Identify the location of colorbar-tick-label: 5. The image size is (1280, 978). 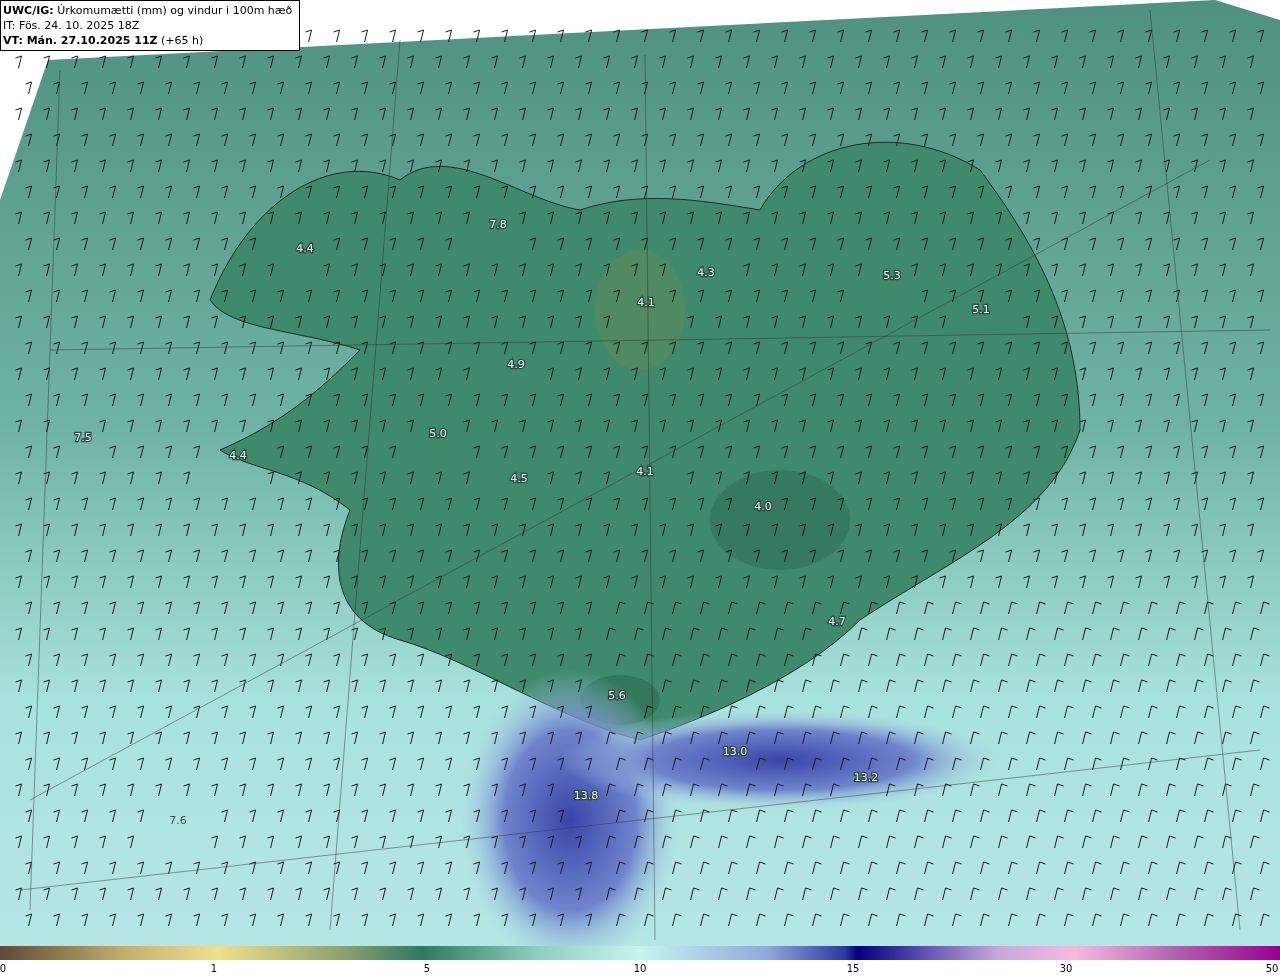
(427, 969).